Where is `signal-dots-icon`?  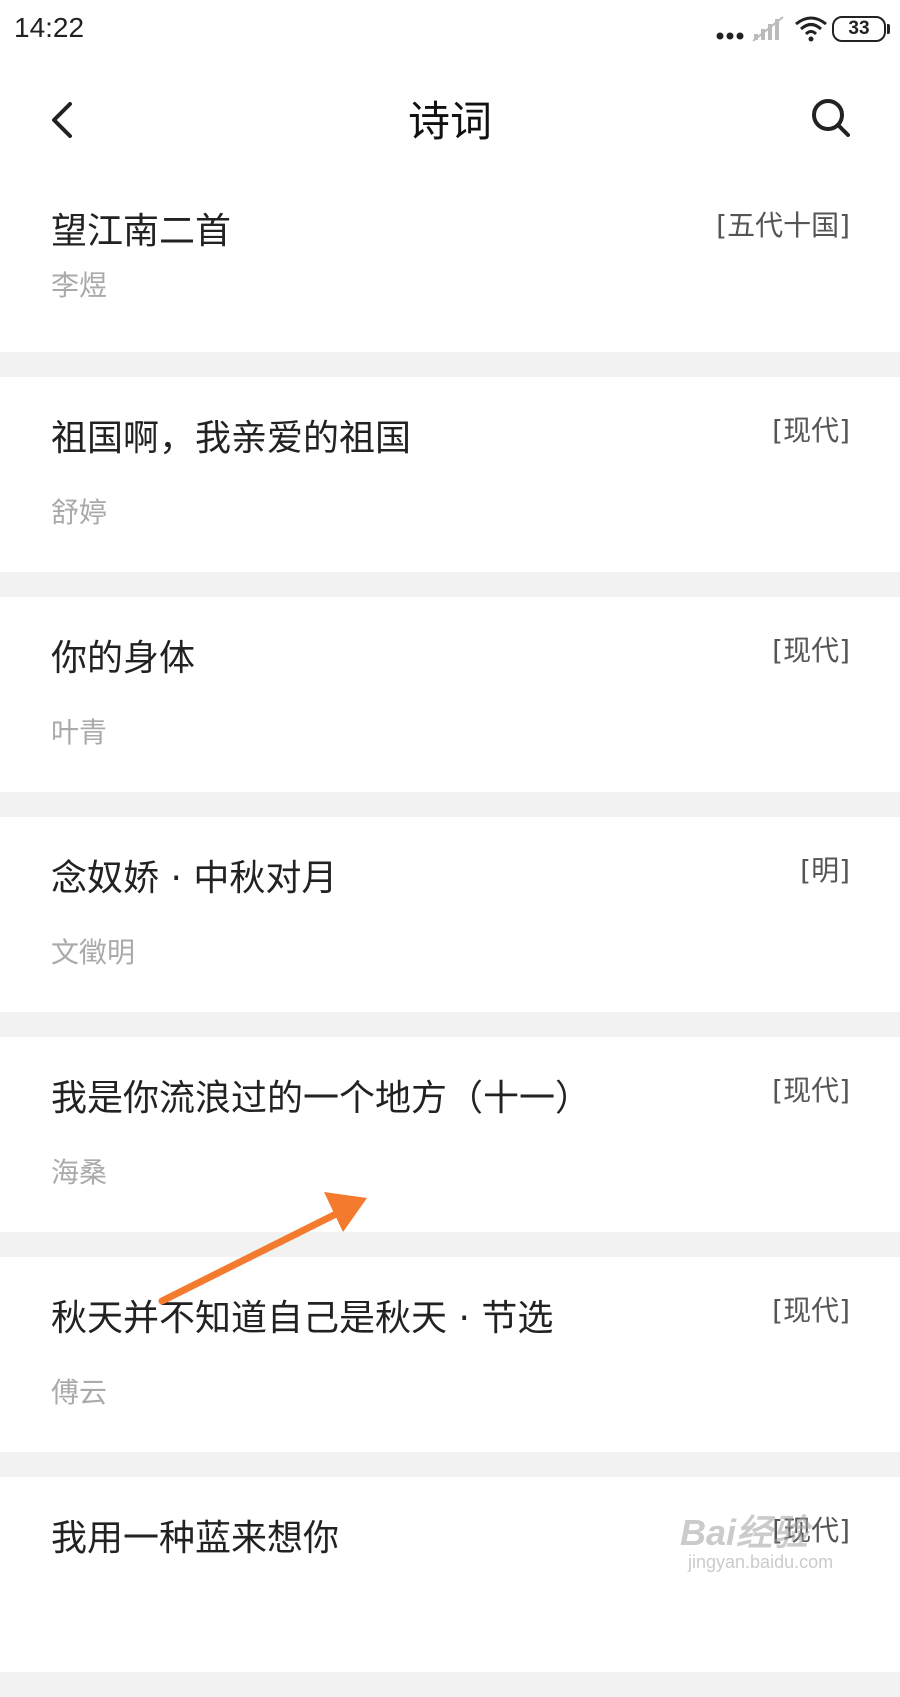
signal-dots-icon is located at coordinates (730, 36).